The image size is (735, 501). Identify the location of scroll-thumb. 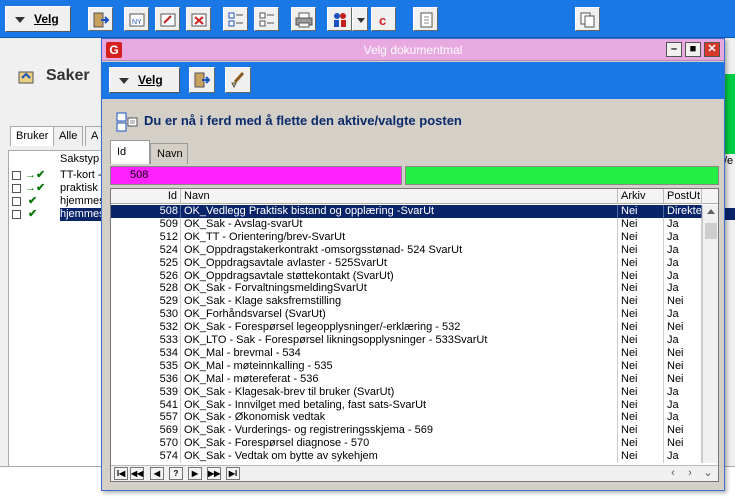
(711, 231).